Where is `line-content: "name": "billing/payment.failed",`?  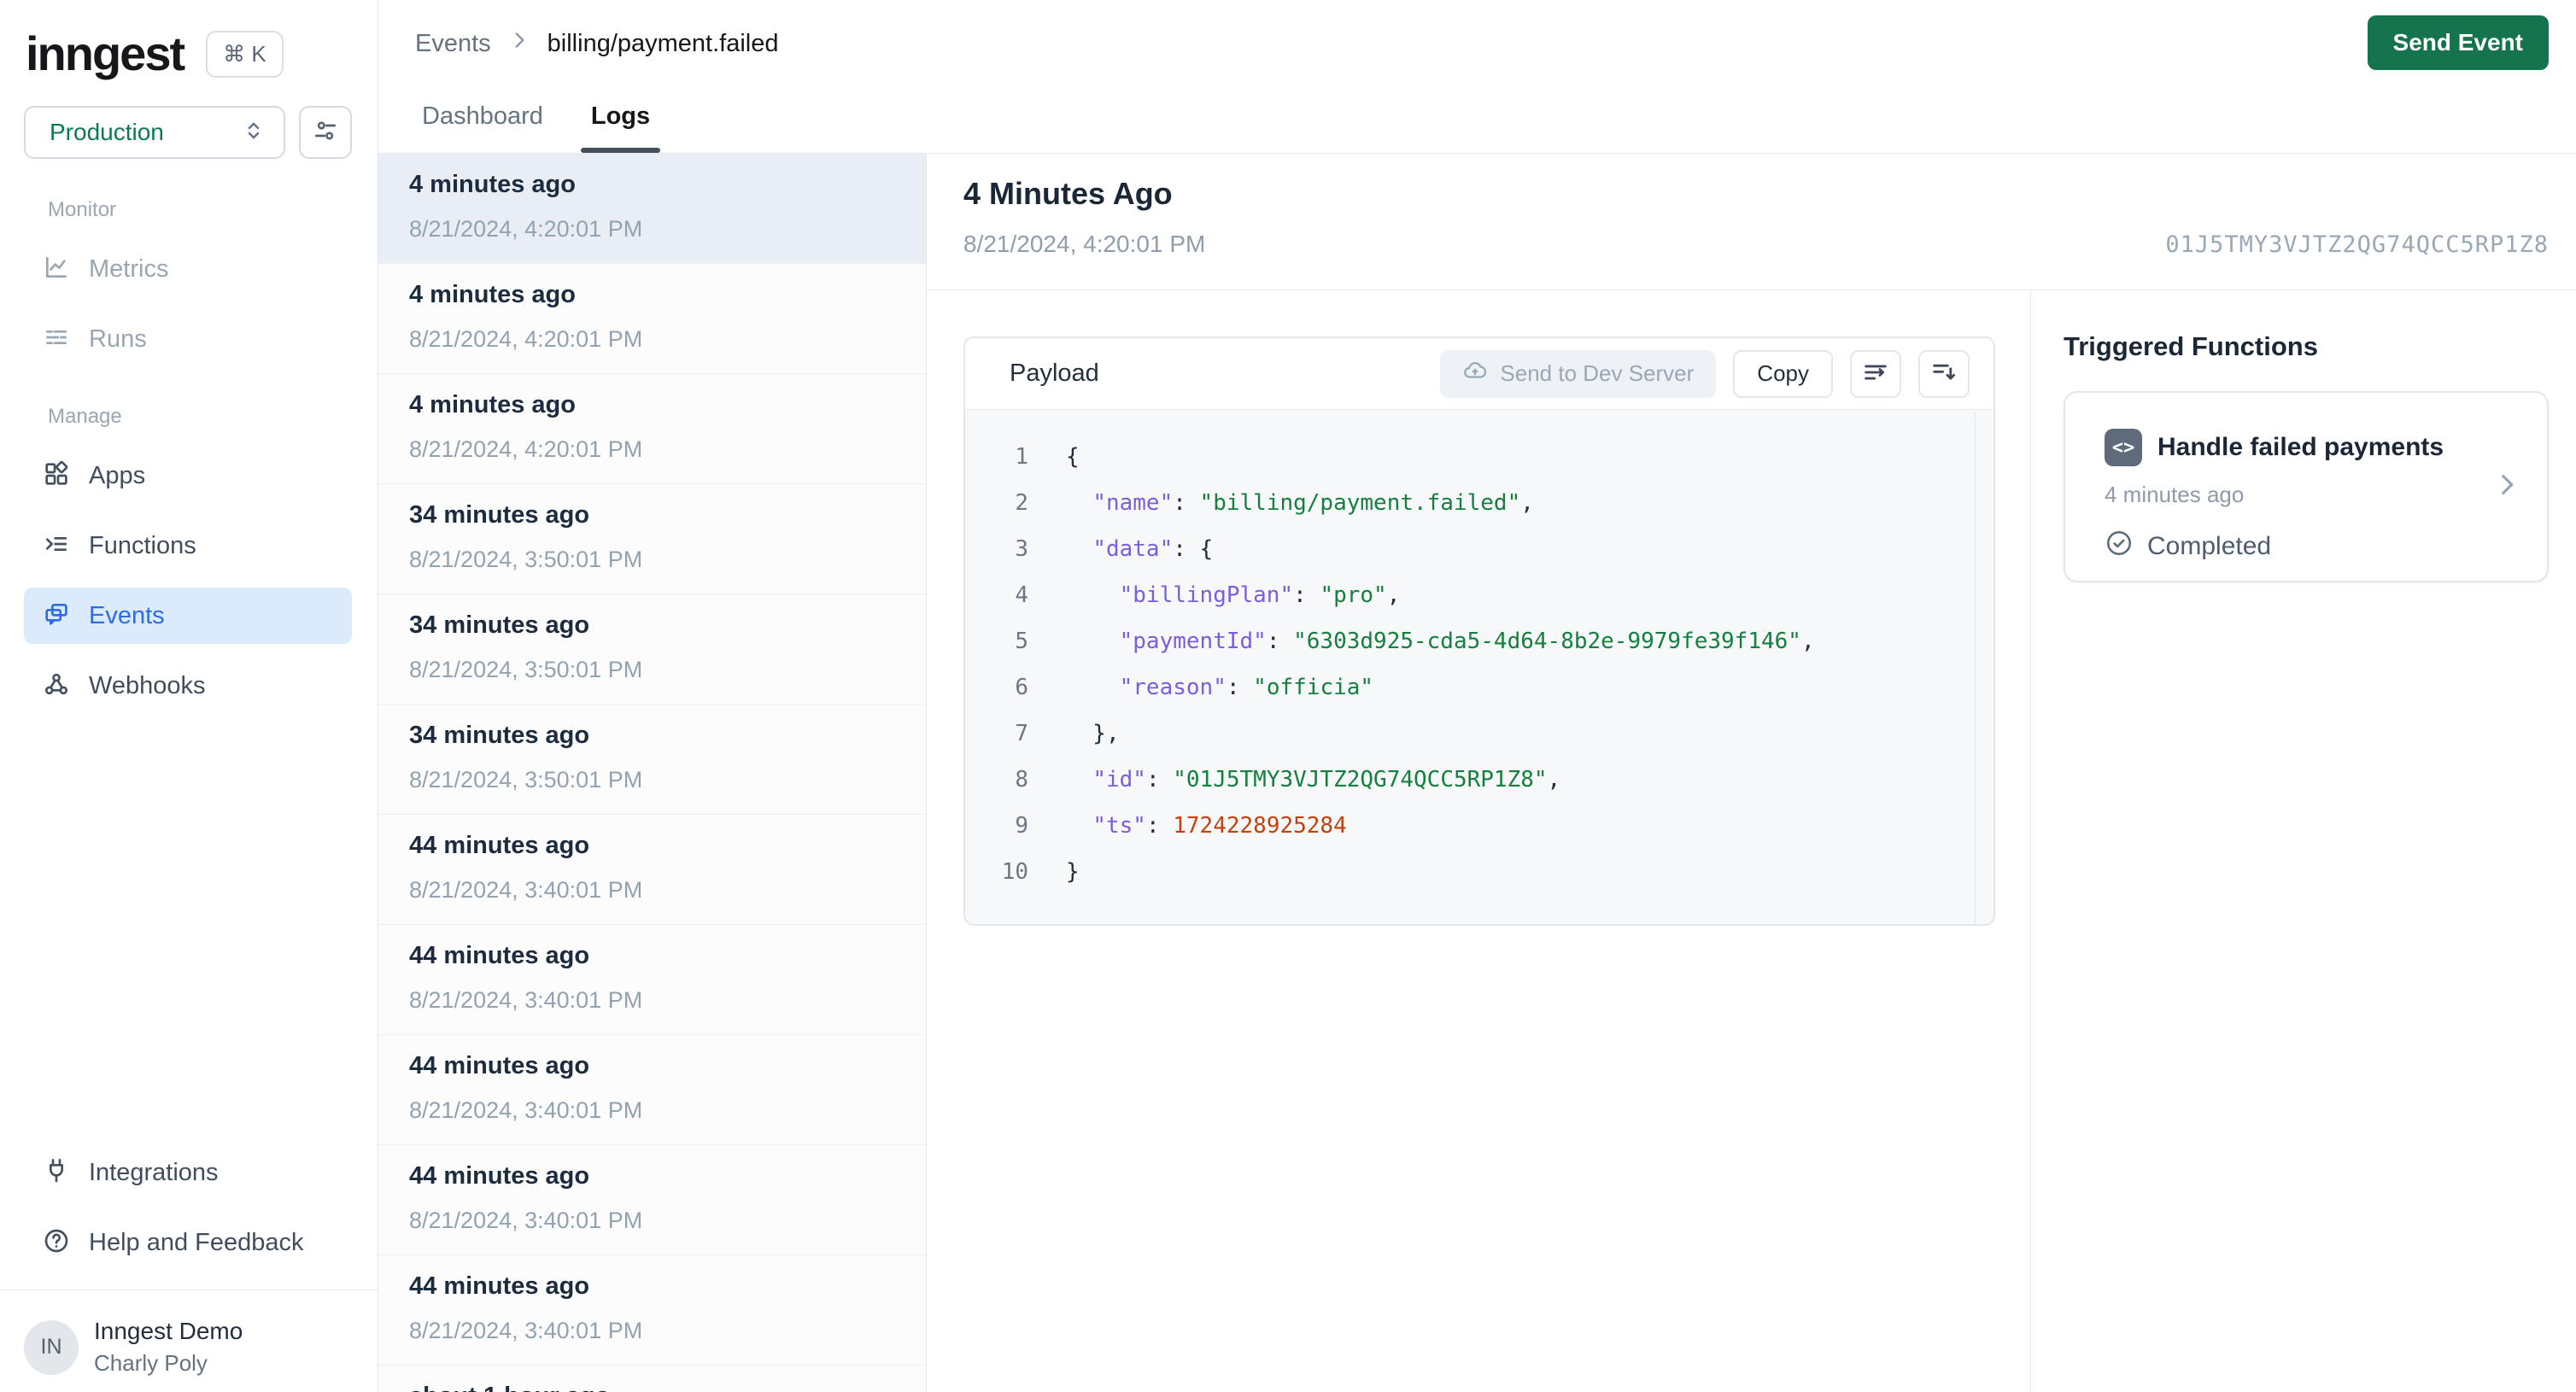
line-content: "name": "billing/payment.failed", is located at coordinates (1313, 503).